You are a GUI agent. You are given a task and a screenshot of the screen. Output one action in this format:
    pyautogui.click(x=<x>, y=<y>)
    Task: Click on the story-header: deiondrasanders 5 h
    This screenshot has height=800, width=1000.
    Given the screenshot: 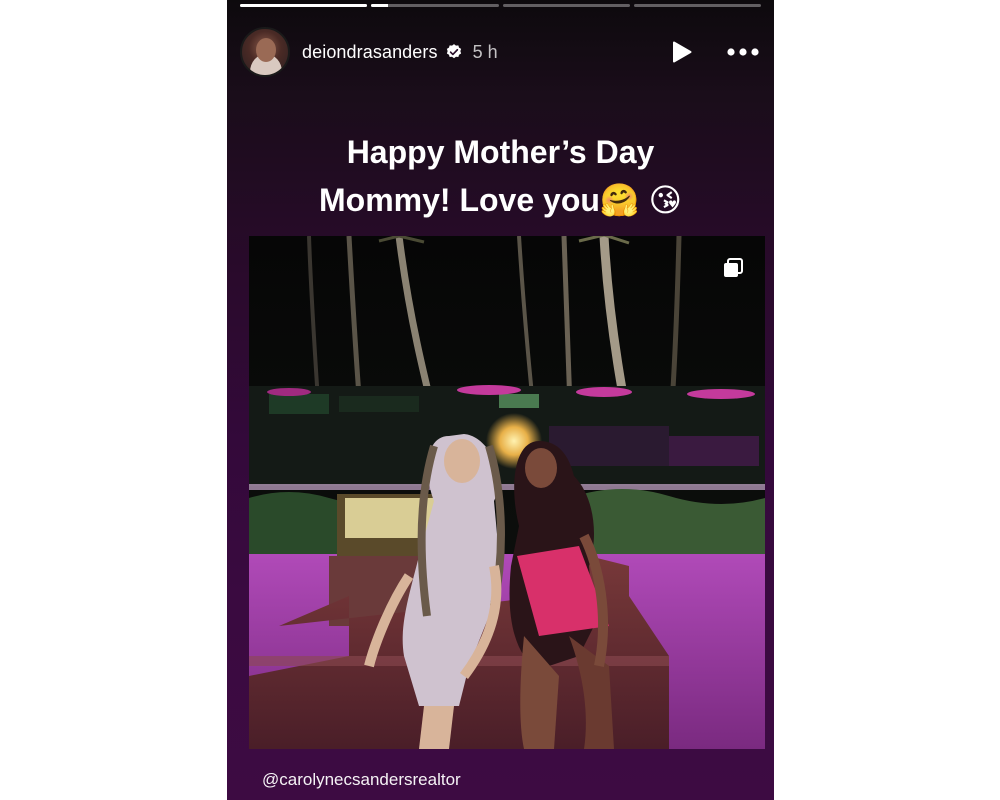 What is the action you would take?
    pyautogui.click(x=500, y=52)
    